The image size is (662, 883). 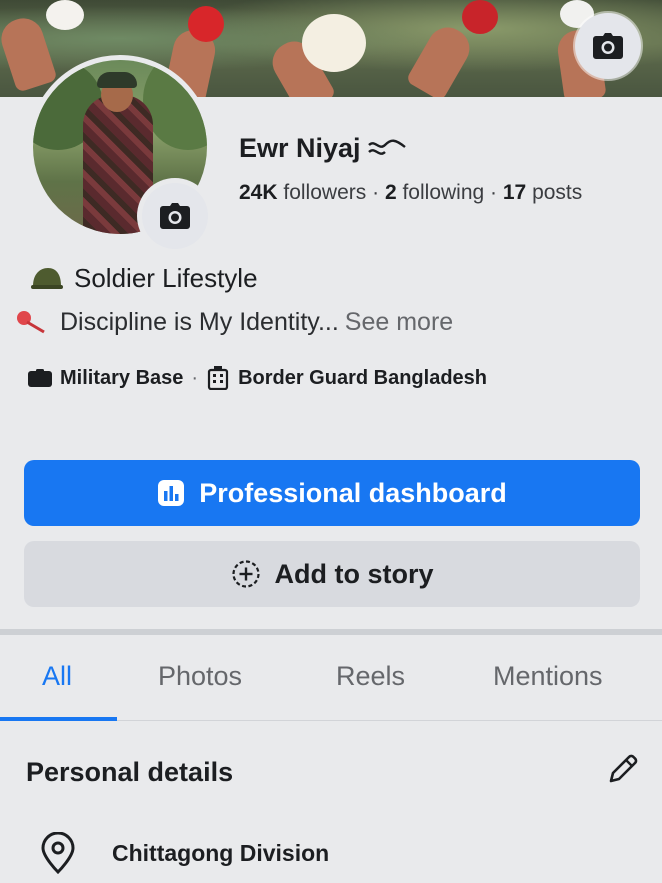 What do you see at coordinates (130, 772) in the screenshot?
I see `personal-details-title: Personal details` at bounding box center [130, 772].